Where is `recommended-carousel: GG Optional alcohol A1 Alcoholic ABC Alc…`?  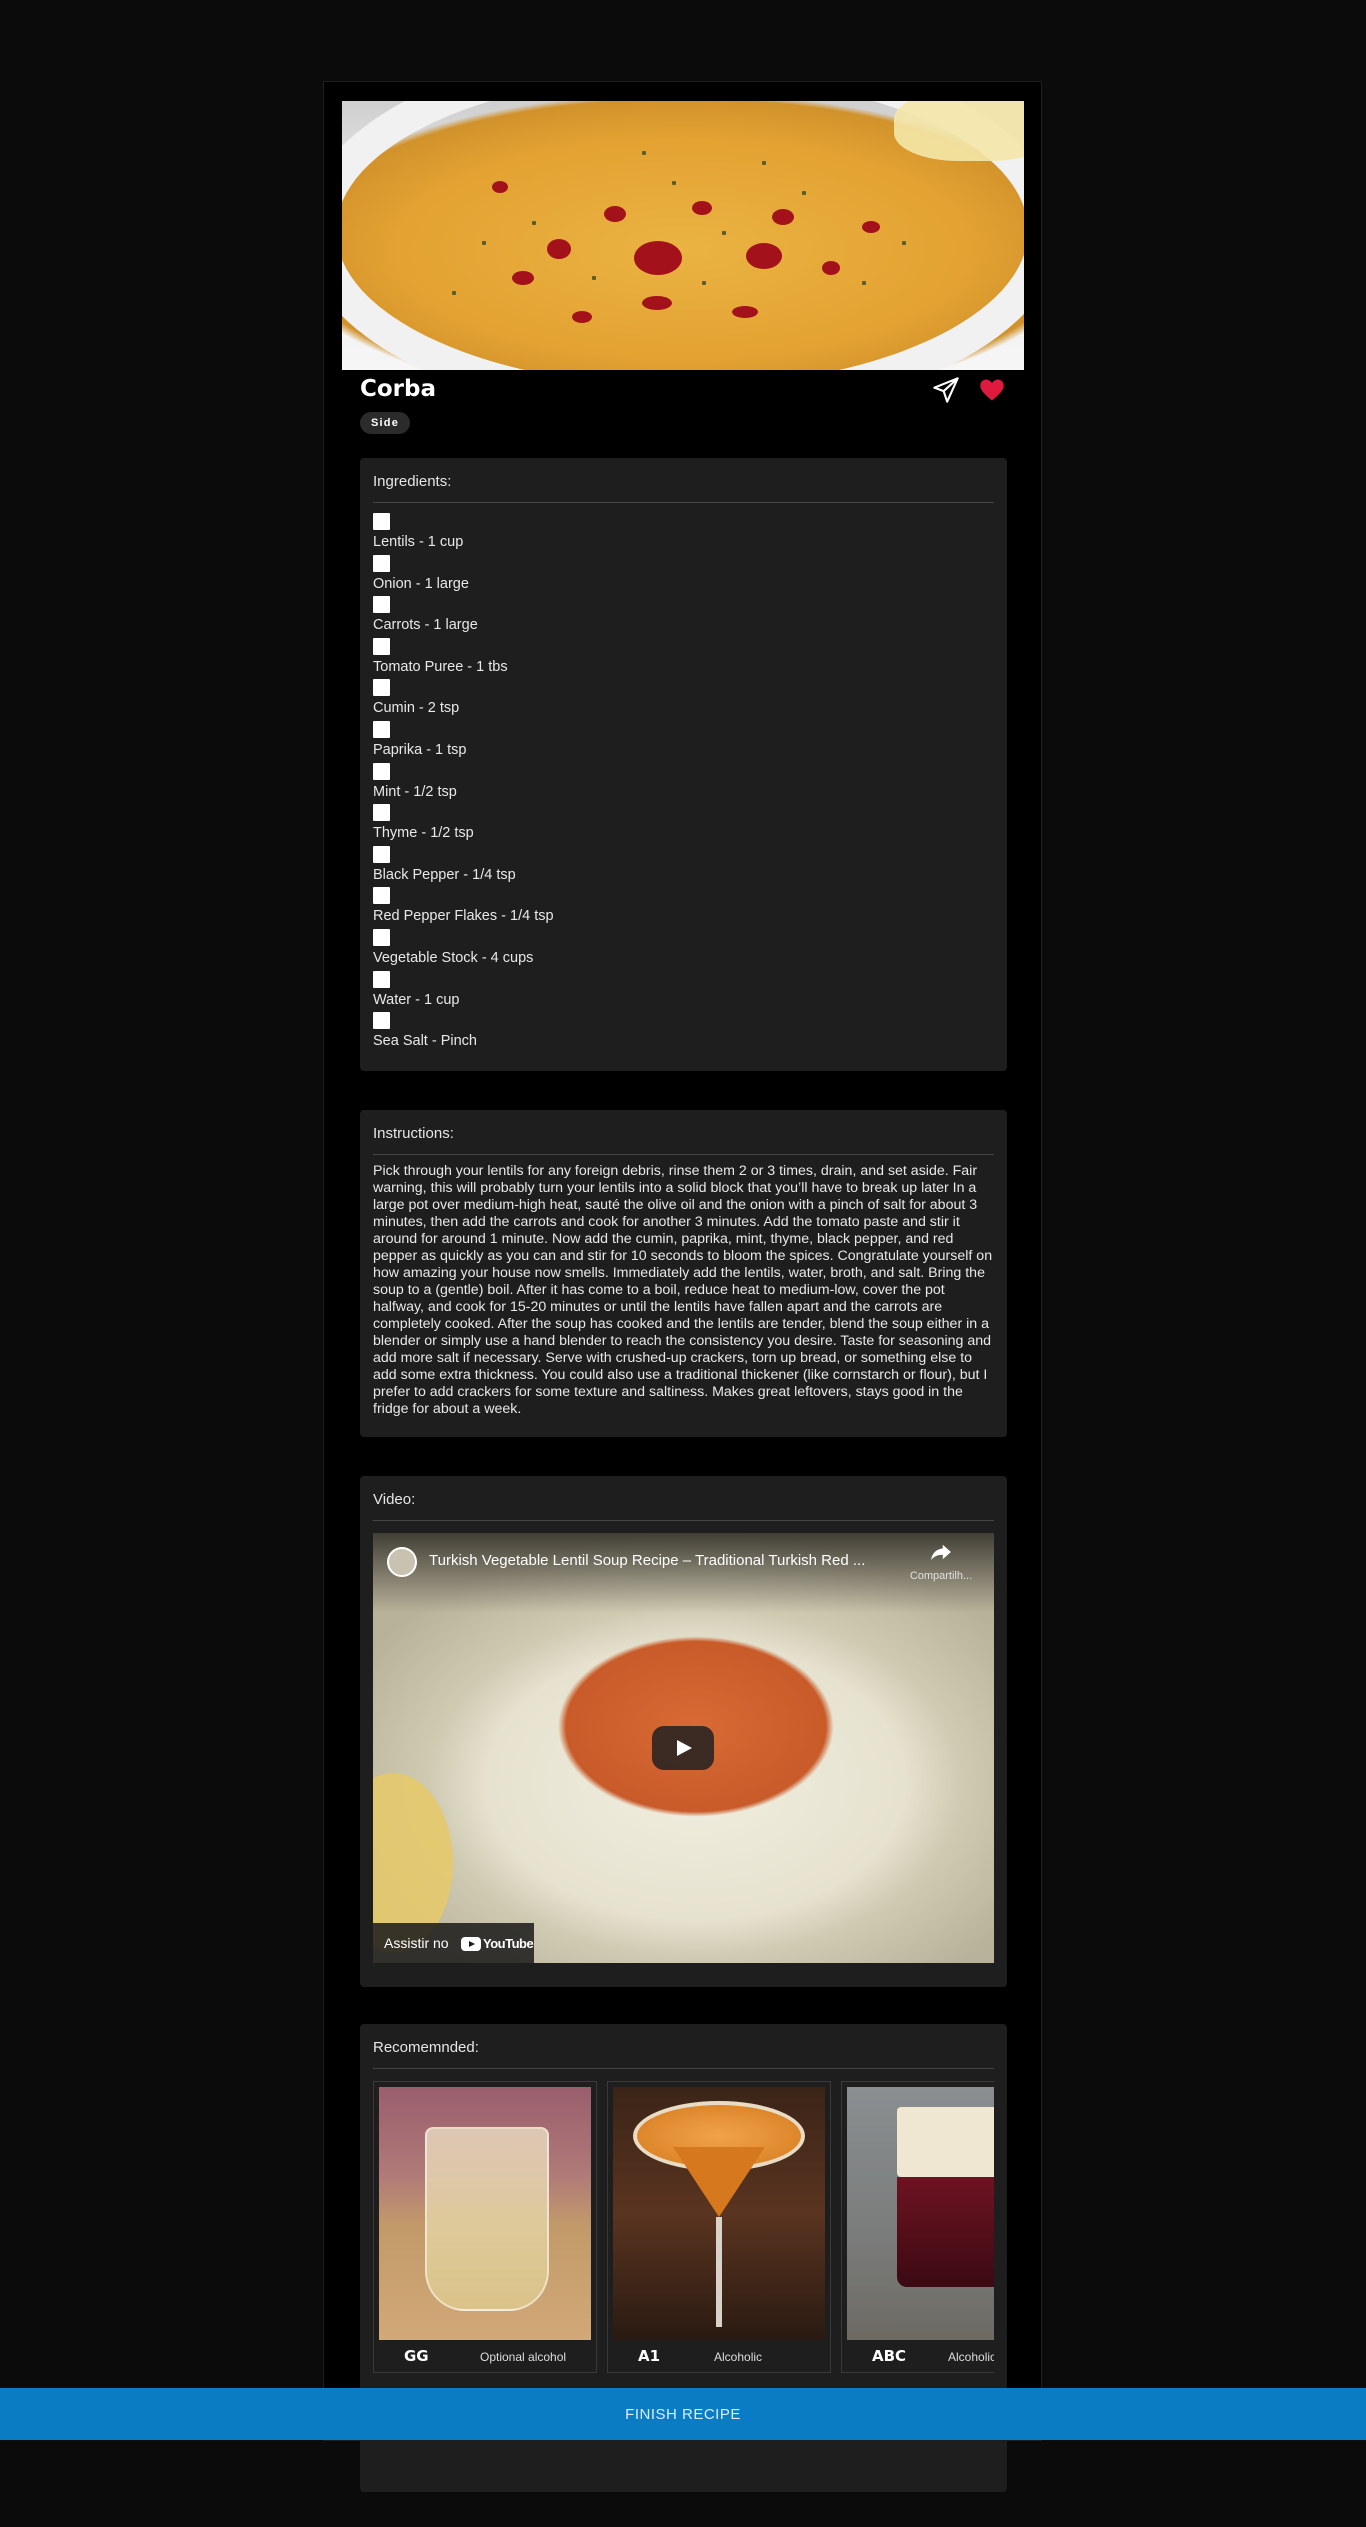
recommended-carousel: GG Optional alcohol A1 Alcoholic ABC Alc… is located at coordinates (683, 2227).